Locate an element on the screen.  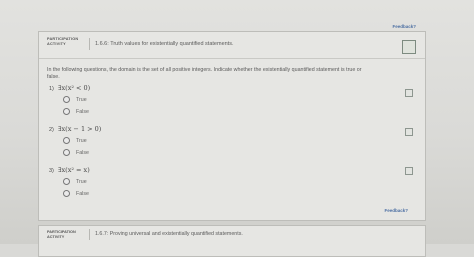
question-2: 2) ∃x(x − 1 > 0) is located at coordinates (75, 129).